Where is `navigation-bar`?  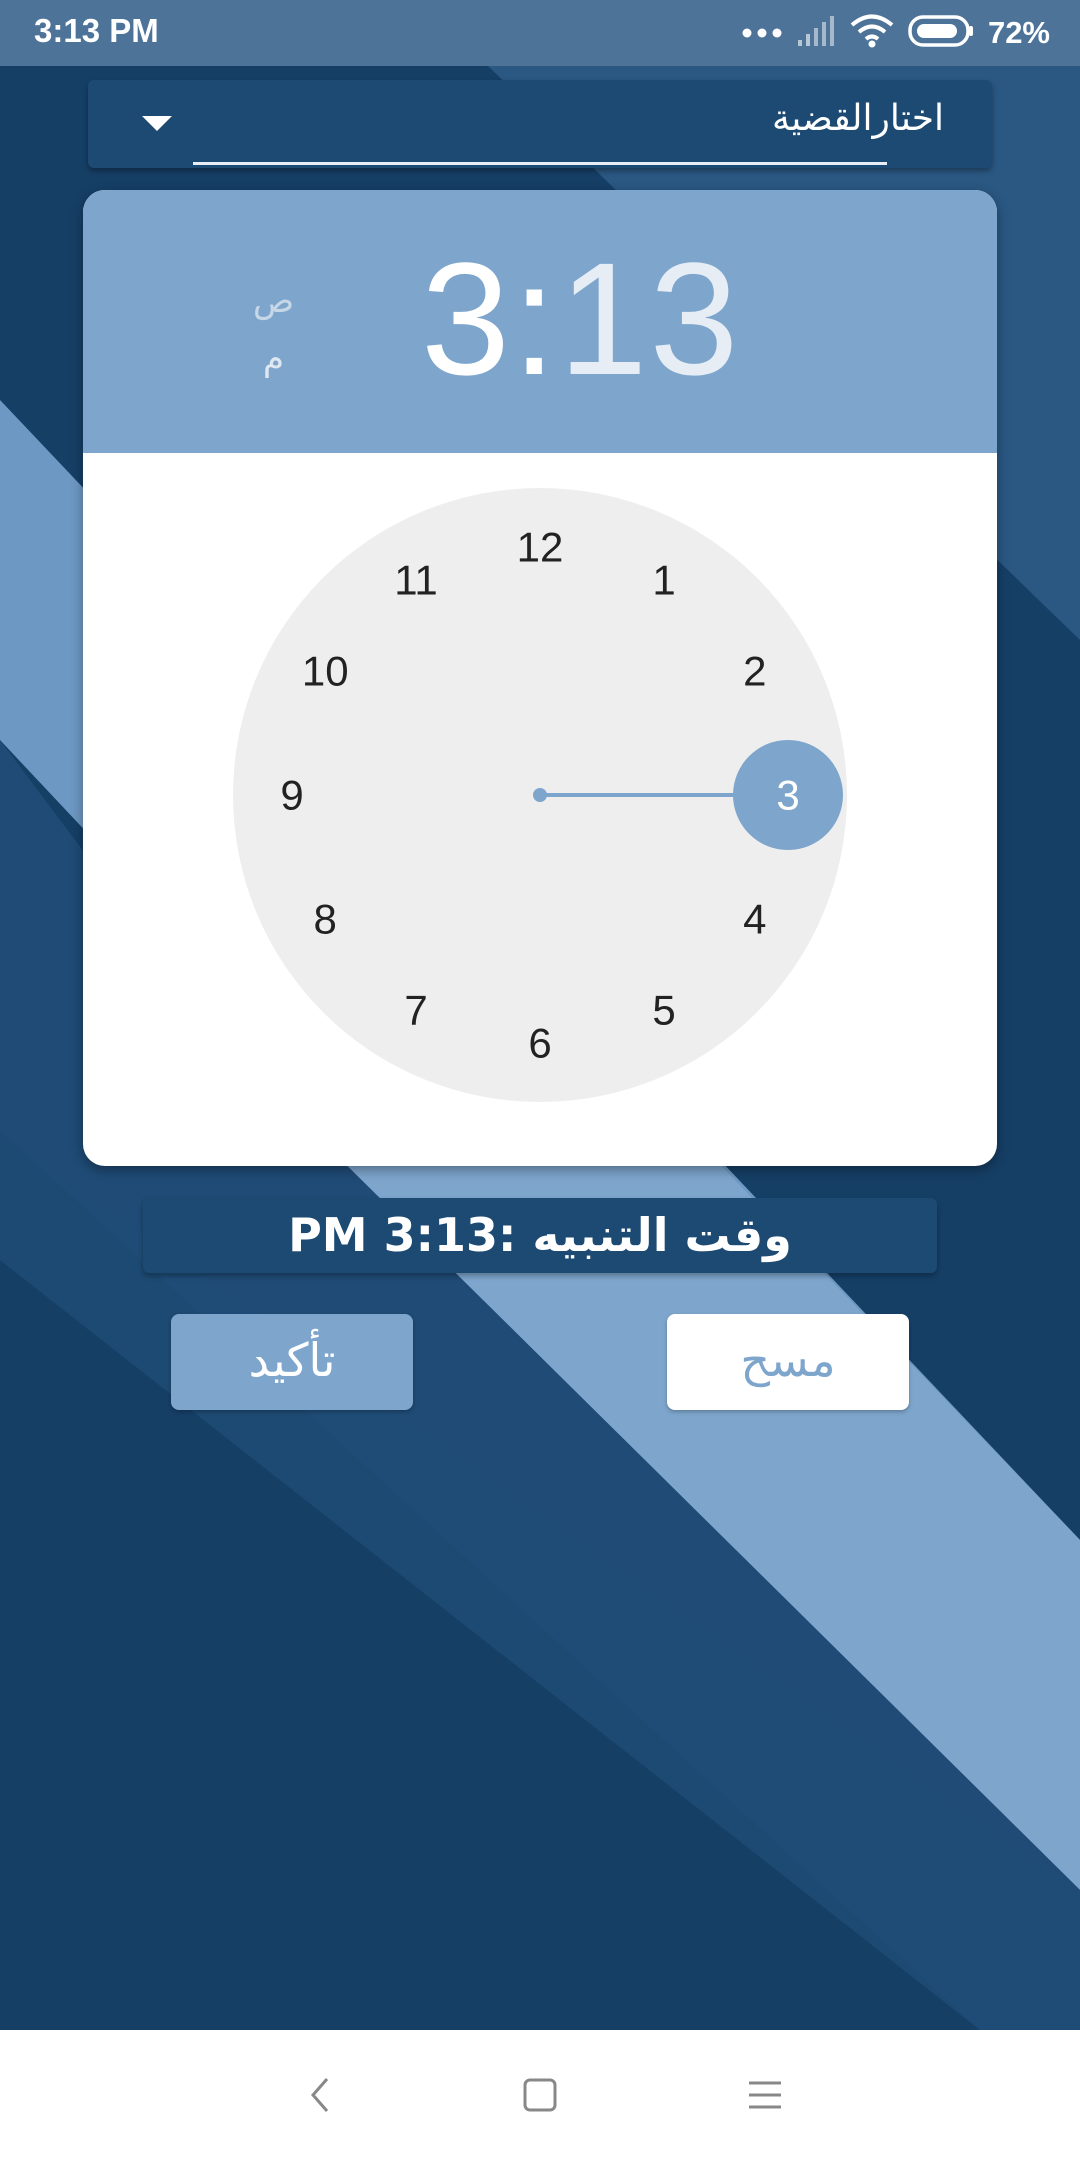
navigation-bar is located at coordinates (540, 2095).